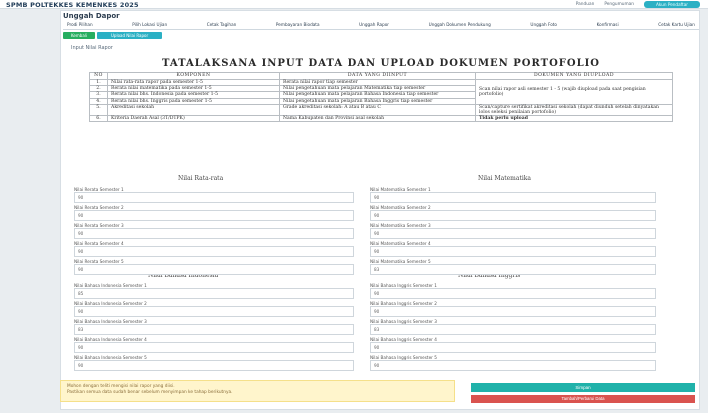 This screenshot has width=708, height=413. What do you see at coordinates (214, 365) in the screenshot?
I see `indonesia-semester-5-input: 90` at bounding box center [214, 365].